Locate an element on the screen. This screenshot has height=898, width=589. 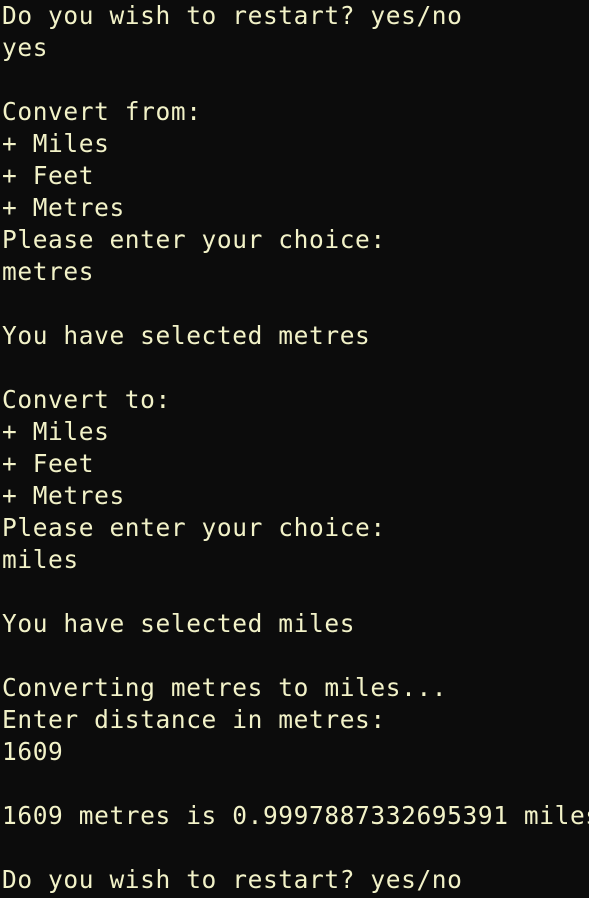
selected-to-message: You have selected miles is located at coordinates (179, 623).